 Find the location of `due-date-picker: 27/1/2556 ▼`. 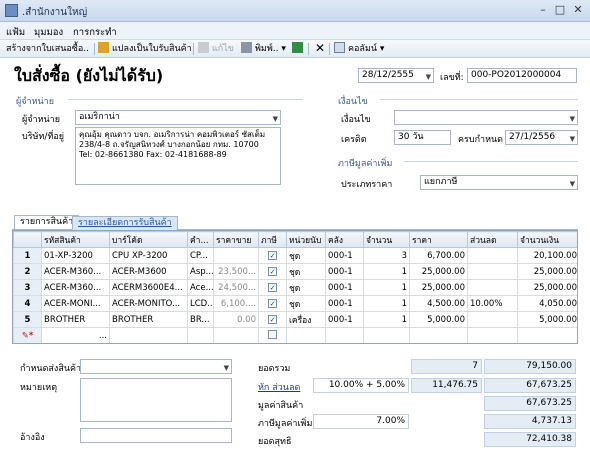

due-date-picker: 27/1/2556 ▼ is located at coordinates (541, 137).